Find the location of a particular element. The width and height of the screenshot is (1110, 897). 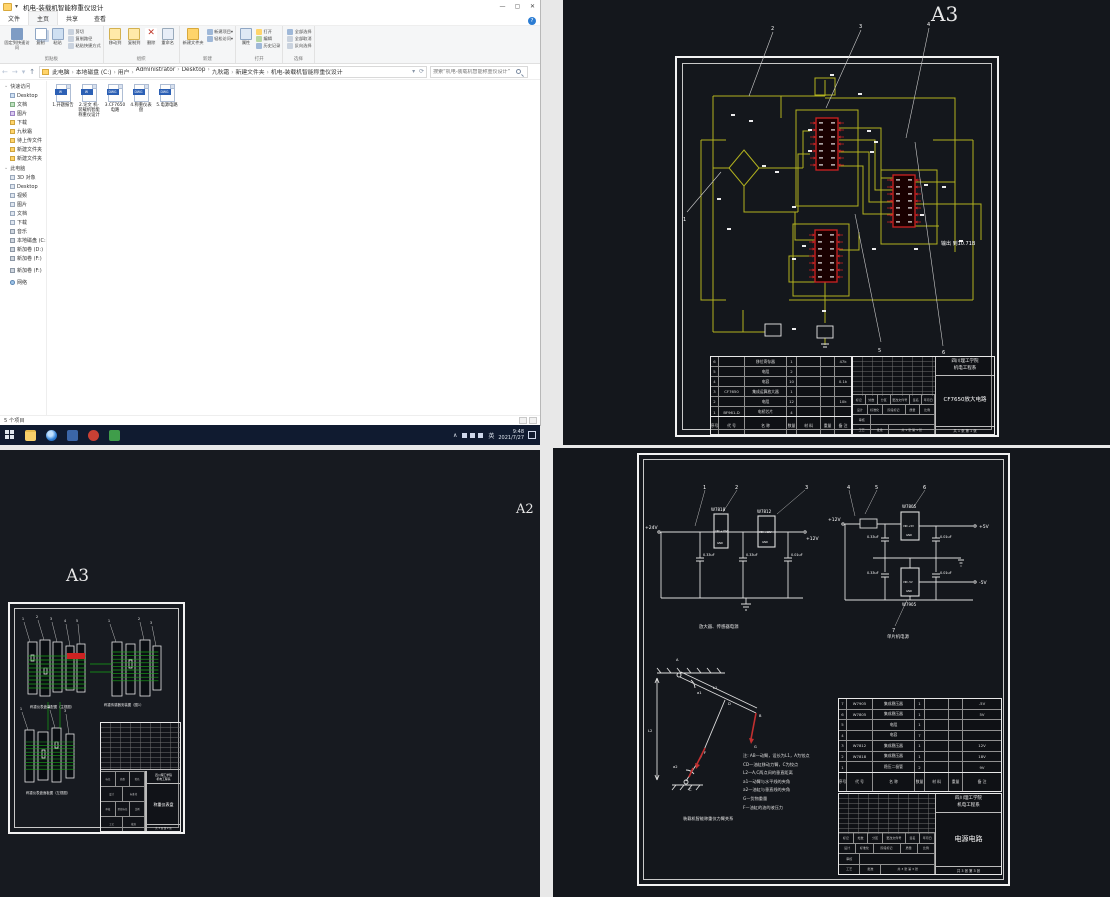

quick-access-toolbar-dropdown: ▾ is located at coordinates (16, 6).